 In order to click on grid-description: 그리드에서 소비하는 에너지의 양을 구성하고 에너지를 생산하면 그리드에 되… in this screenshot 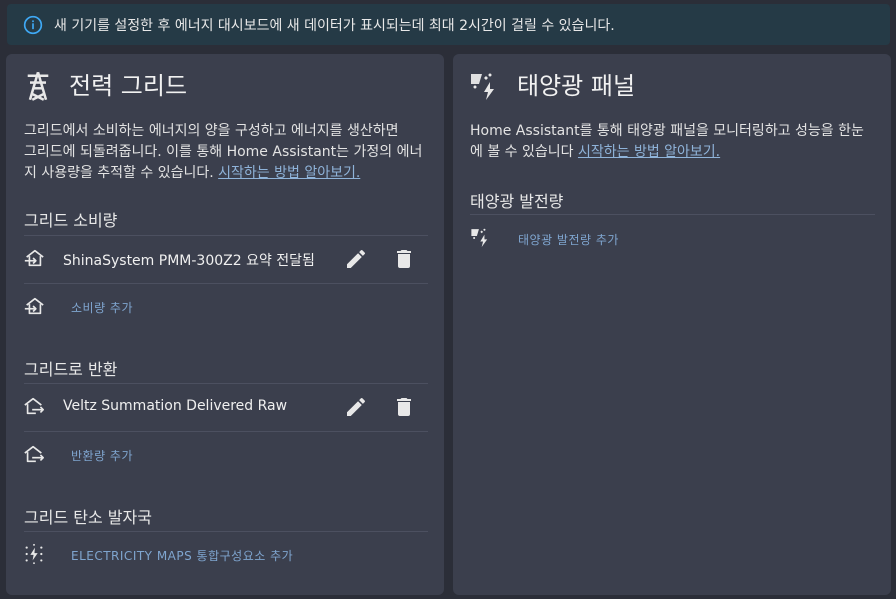, I will do `click(229, 152)`.